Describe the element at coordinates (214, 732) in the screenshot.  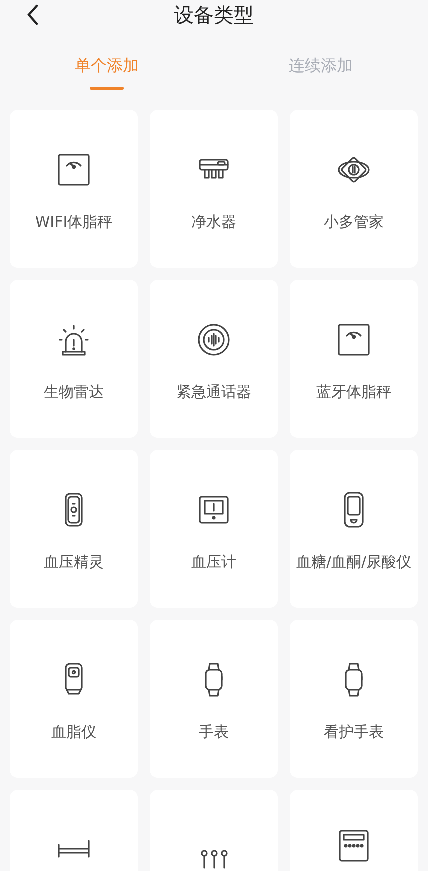
I see `device-label: 手表` at that location.